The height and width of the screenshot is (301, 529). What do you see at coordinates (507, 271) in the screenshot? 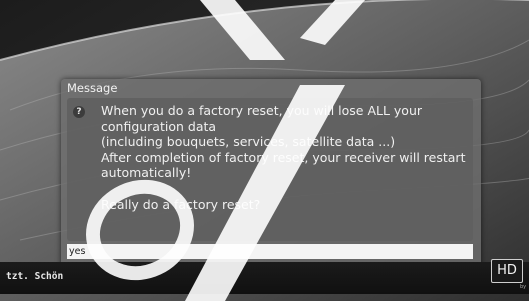
I see `hd-badge: HD` at bounding box center [507, 271].